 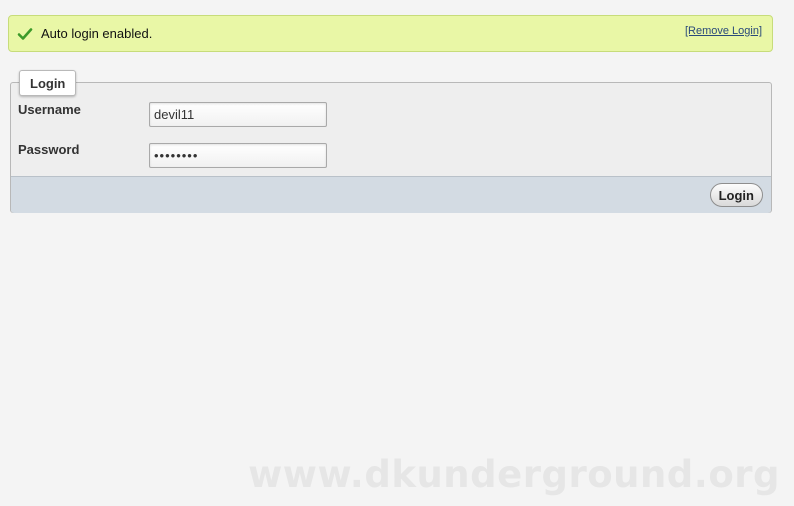 What do you see at coordinates (238, 114) in the screenshot?
I see `username-input` at bounding box center [238, 114].